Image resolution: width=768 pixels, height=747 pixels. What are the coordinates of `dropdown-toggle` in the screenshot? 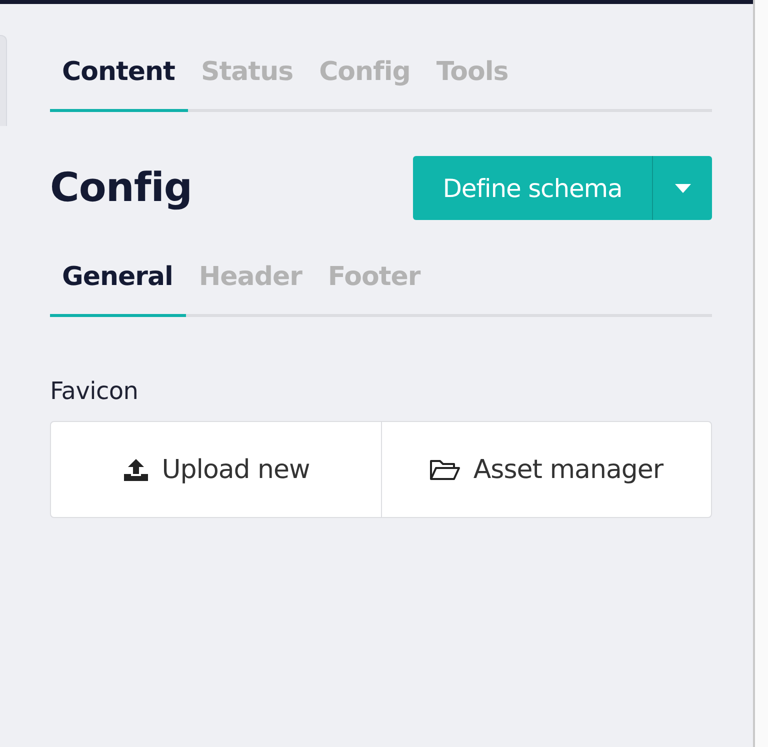 It's located at (682, 188).